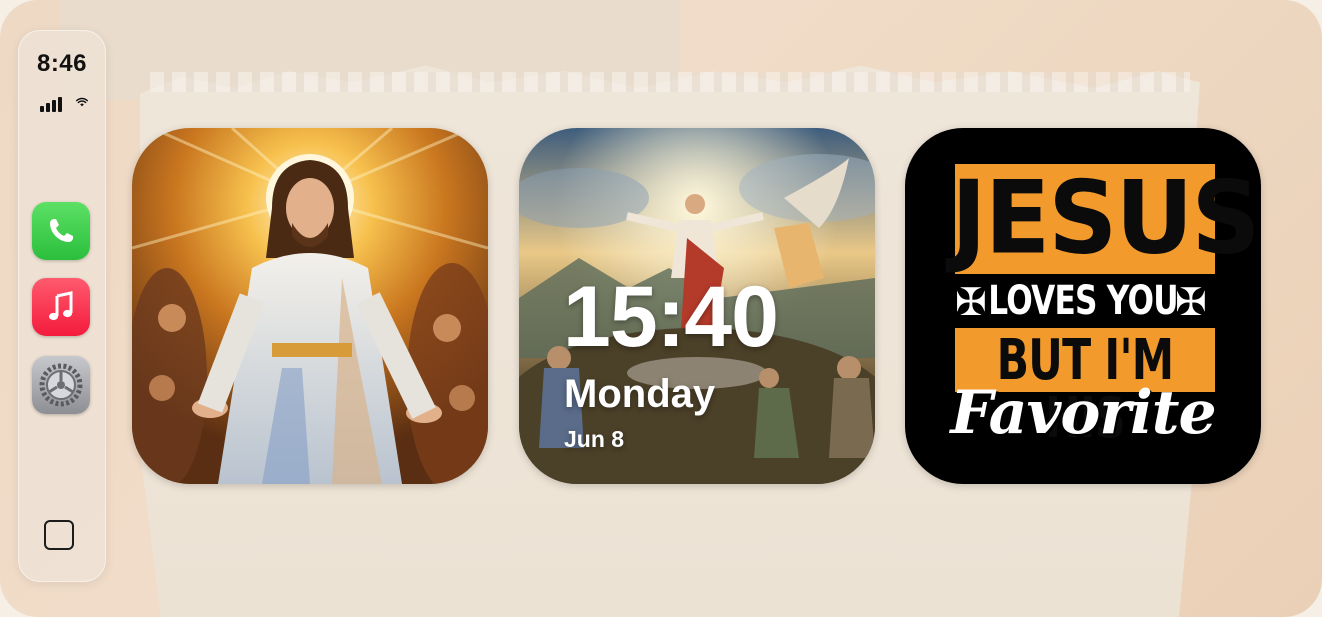 This screenshot has height=617, width=1322. I want to click on gear-icon, so click(61, 385).